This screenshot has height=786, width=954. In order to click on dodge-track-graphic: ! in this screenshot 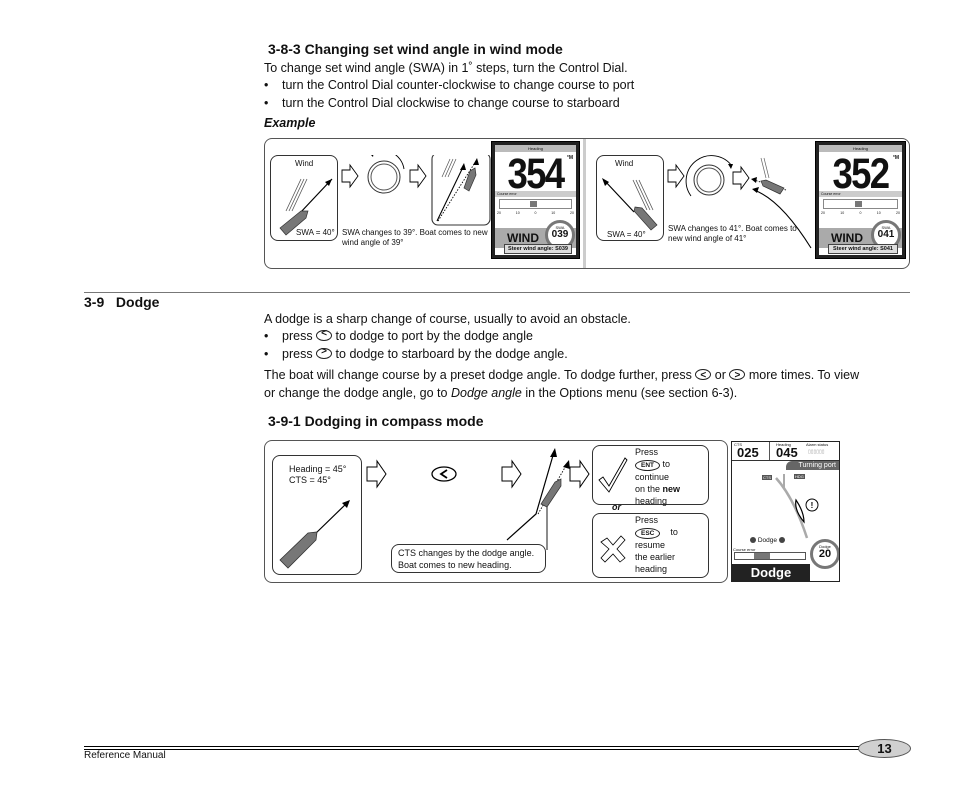, I will do `click(797, 506)`.